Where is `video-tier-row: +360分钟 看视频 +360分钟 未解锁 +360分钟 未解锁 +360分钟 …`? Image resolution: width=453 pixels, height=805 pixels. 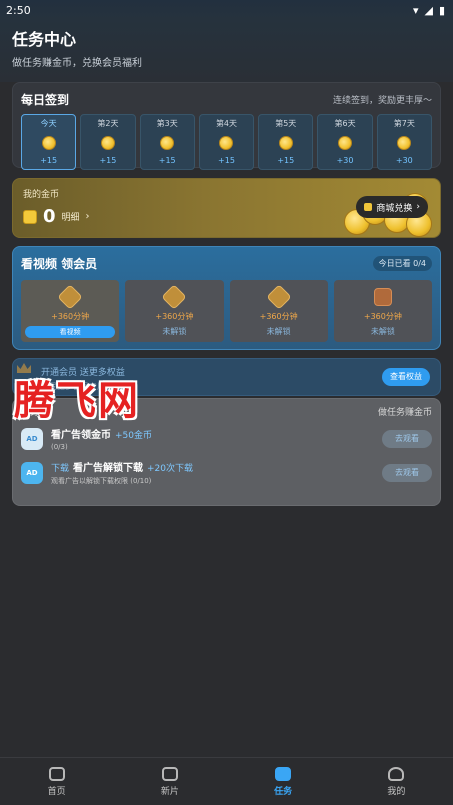
video-tier-row: +360分钟 看视频 +360分钟 未解锁 +360分钟 未解锁 +360分钟 … is located at coordinates (226, 311).